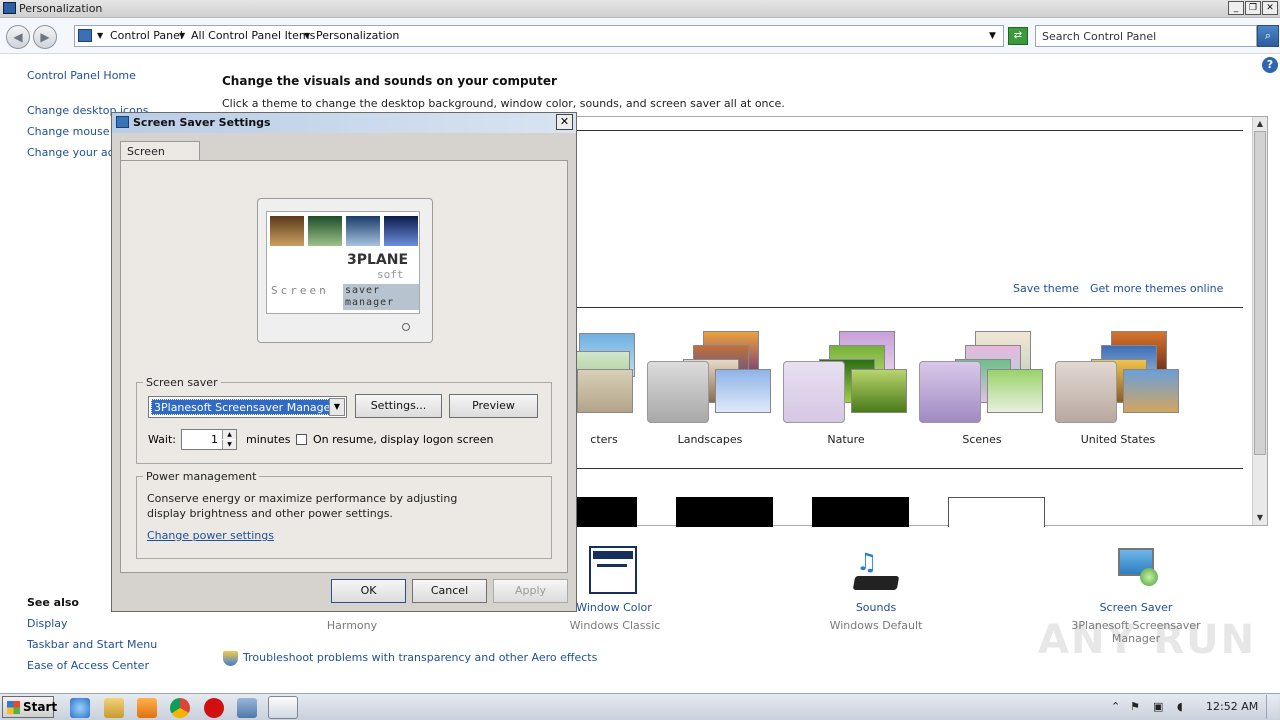 The image size is (1280, 720). Describe the element at coordinates (1115, 706) in the screenshot. I see `show-hidden-icons: ⌃` at that location.